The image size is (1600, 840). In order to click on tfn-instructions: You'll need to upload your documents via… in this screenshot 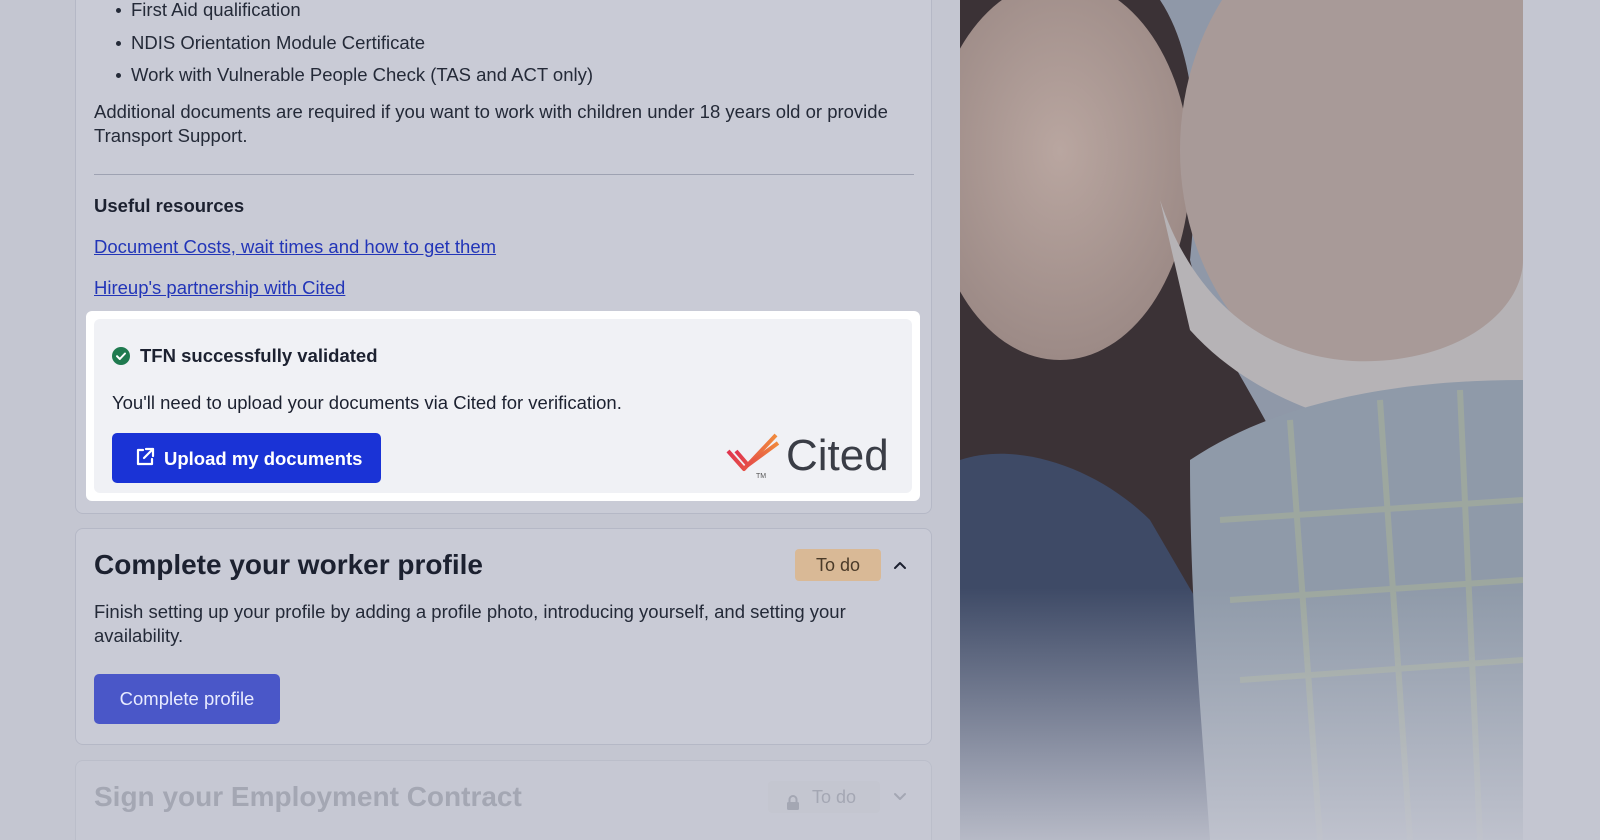, I will do `click(367, 402)`.